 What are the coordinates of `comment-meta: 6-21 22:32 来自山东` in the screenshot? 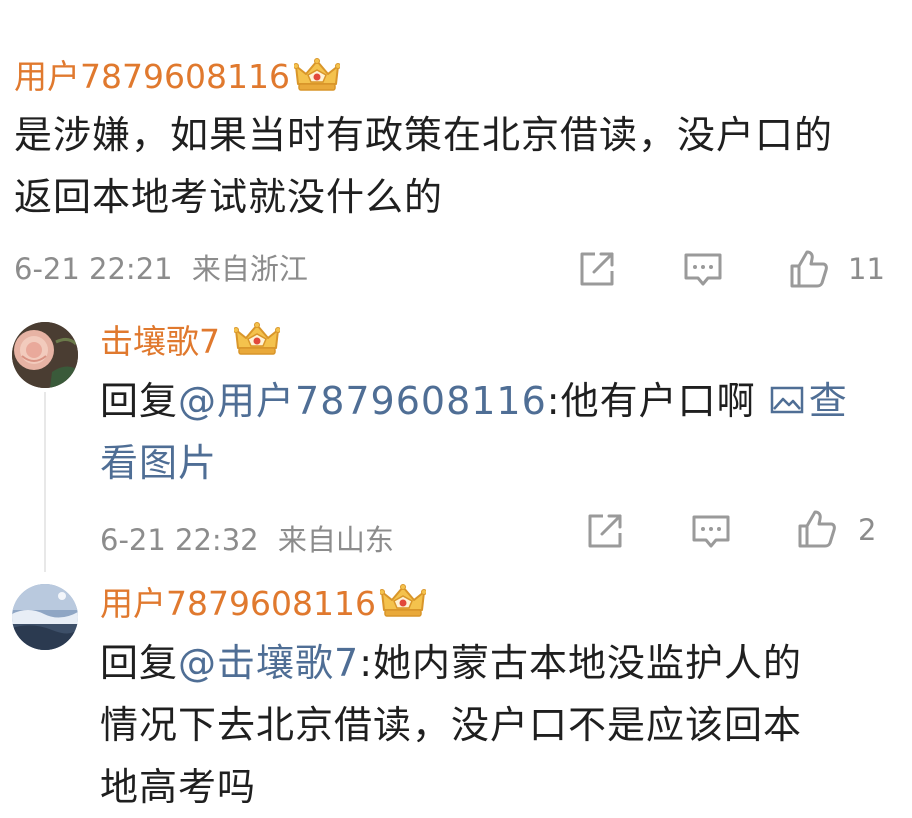 It's located at (247, 540).